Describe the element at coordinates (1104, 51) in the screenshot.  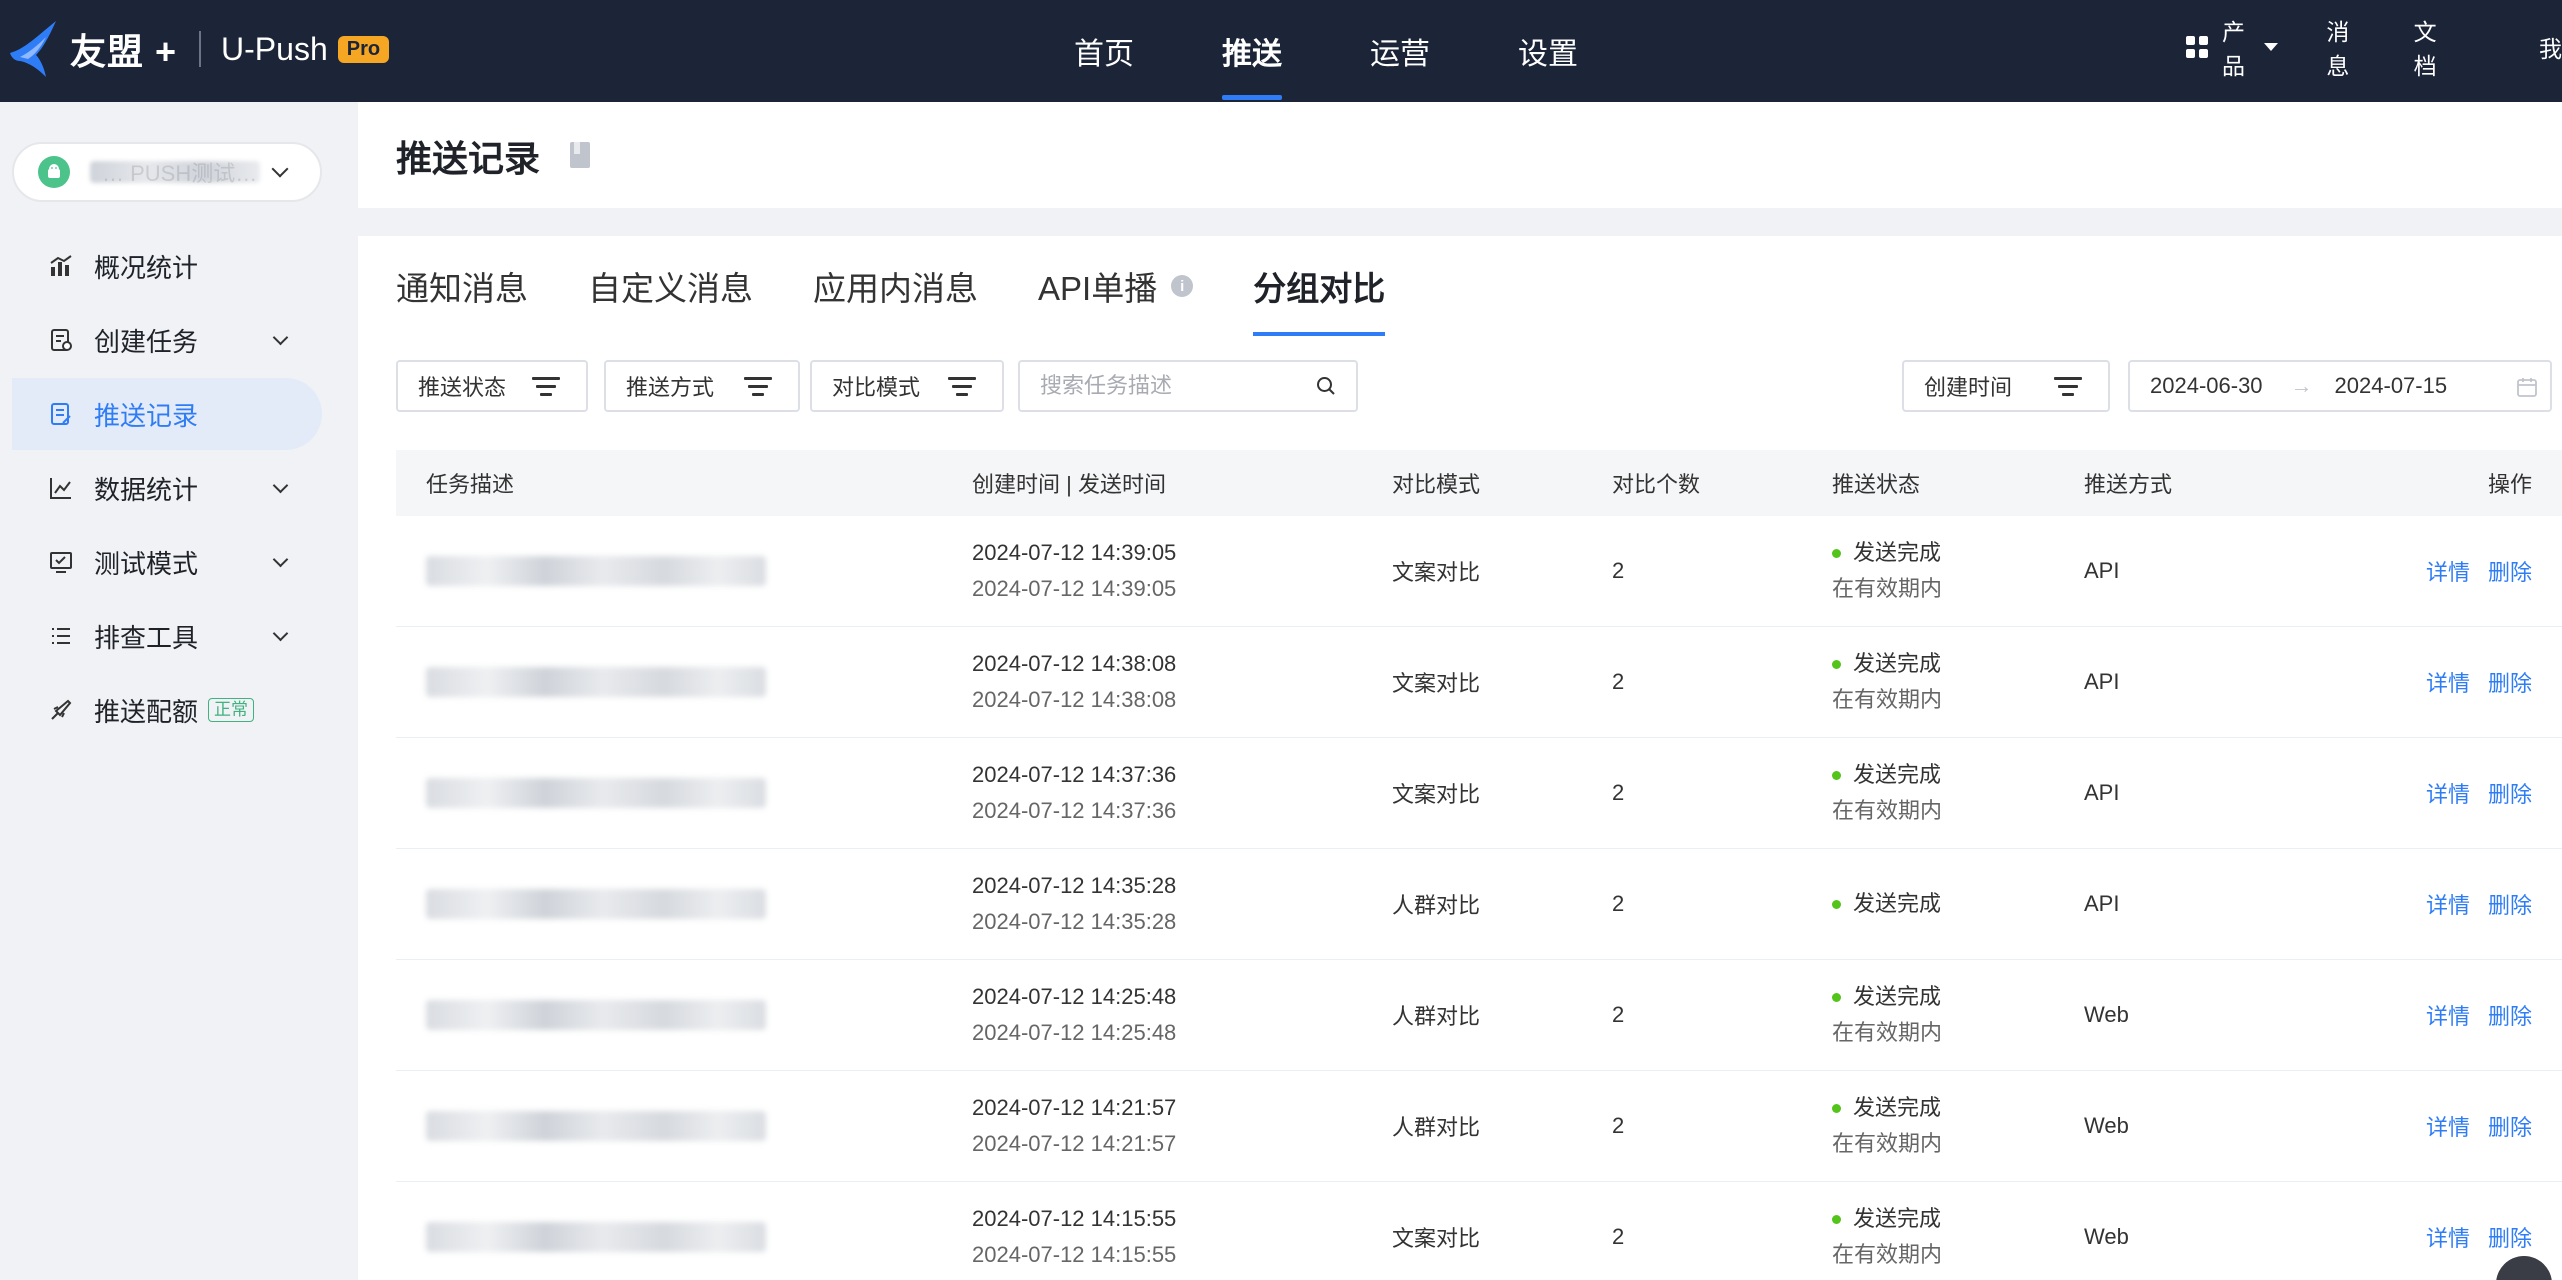
I see `nav-home: 首页` at that location.